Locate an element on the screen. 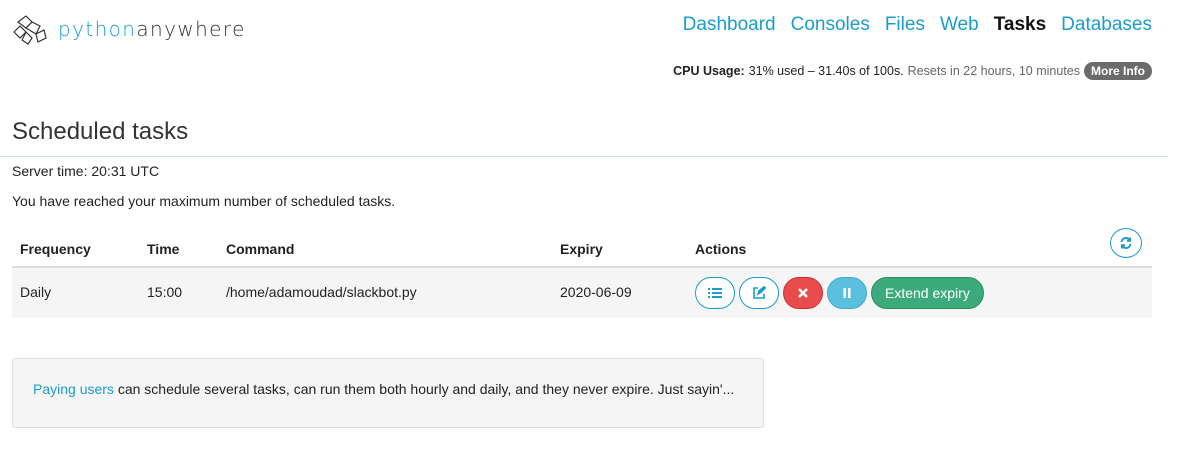 The image size is (1178, 449). header-command: Command is located at coordinates (260, 249).